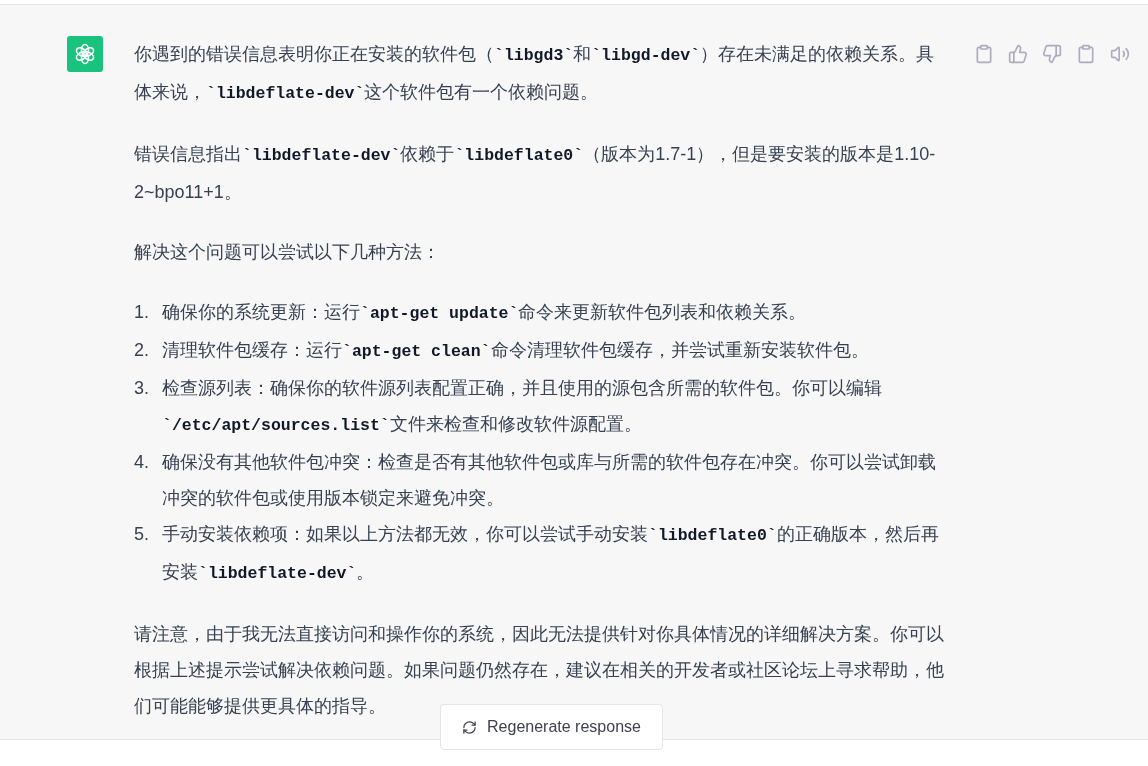  What do you see at coordinates (142, 388) in the screenshot?
I see `list-number: 3.` at bounding box center [142, 388].